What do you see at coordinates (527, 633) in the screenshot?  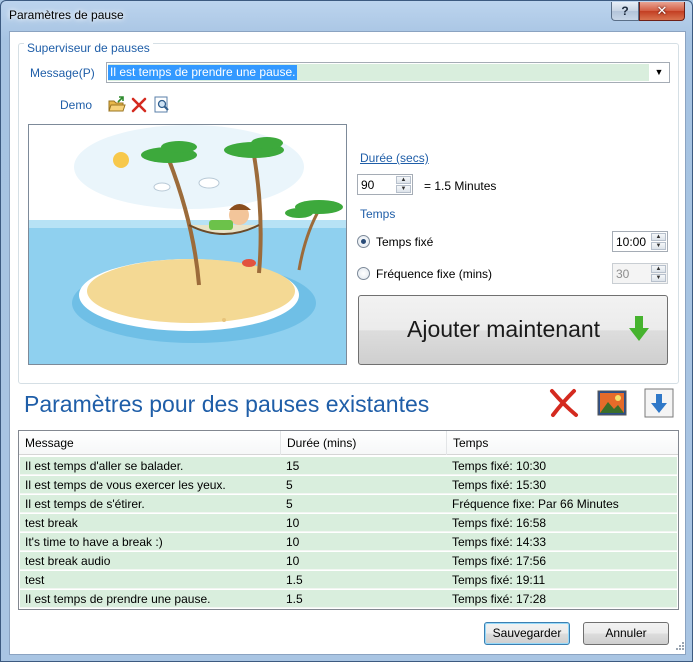 I see `save-button: Sauvegarder` at bounding box center [527, 633].